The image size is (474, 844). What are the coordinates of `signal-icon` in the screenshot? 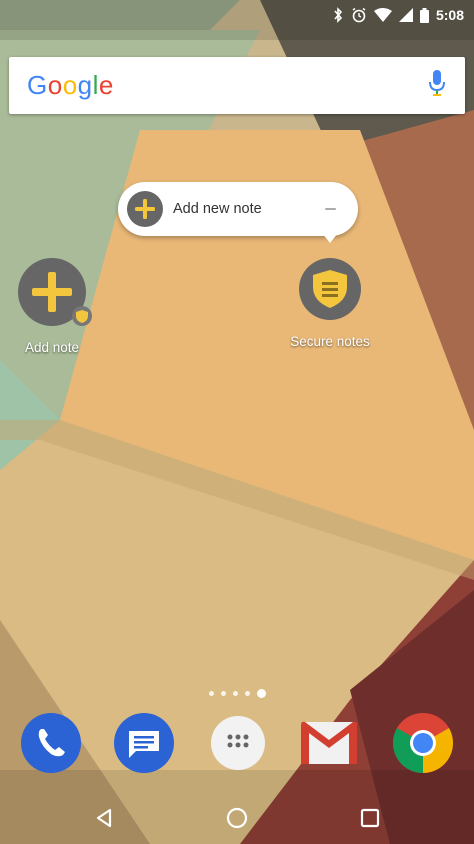 It's located at (405, 15).